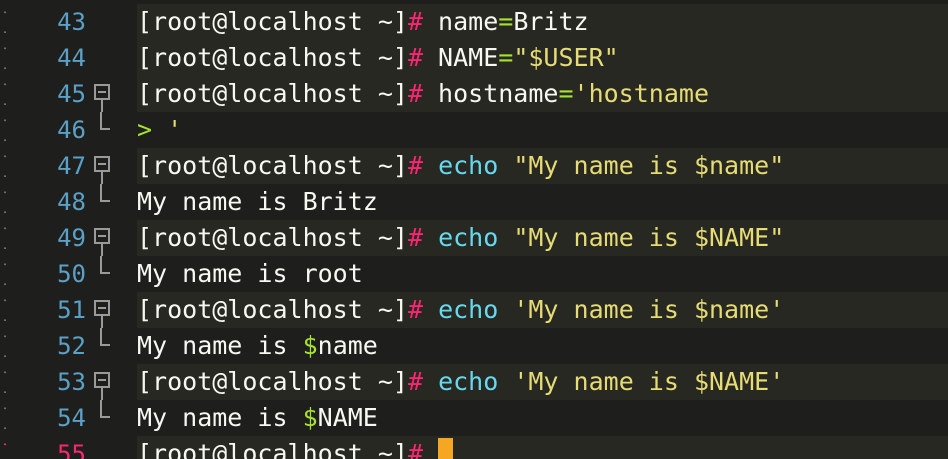 This screenshot has height=459, width=948. I want to click on code-text: My name is $name, so click(542, 346).